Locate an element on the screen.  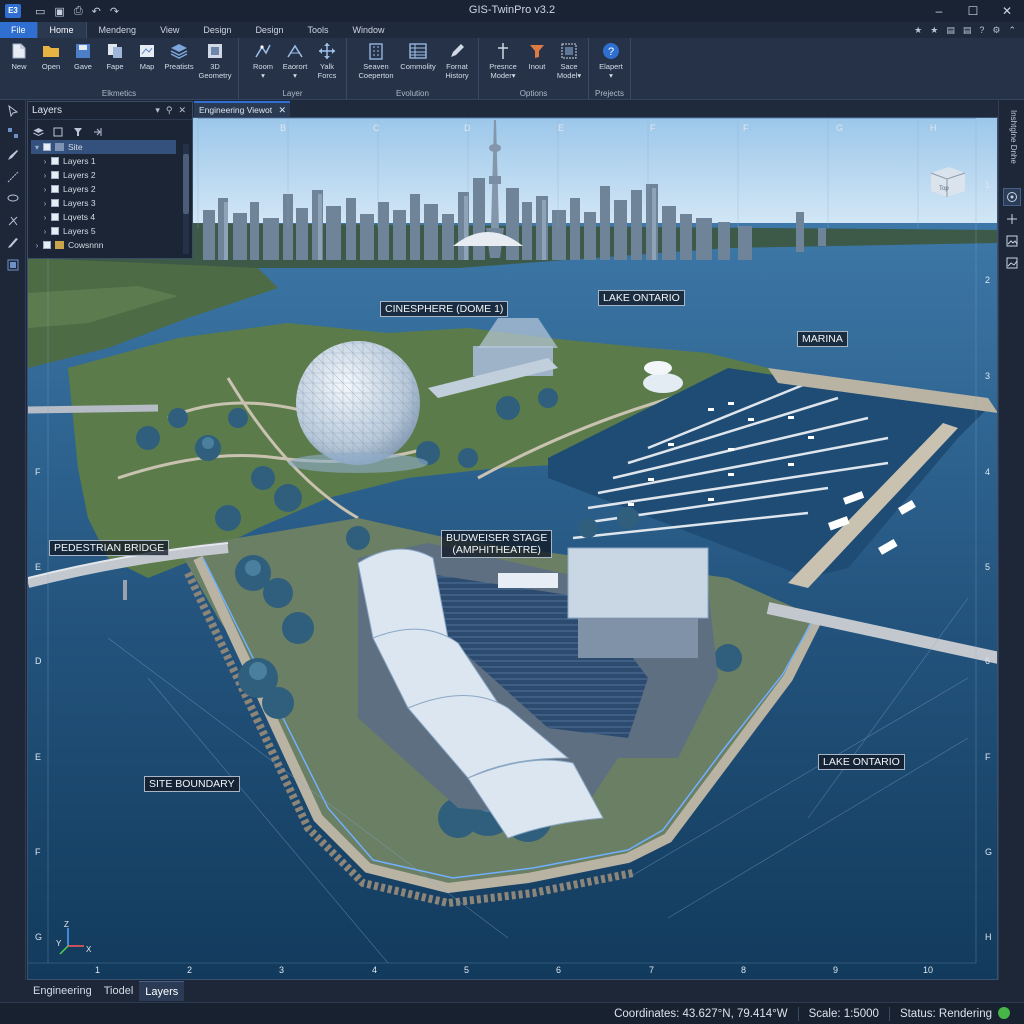
undo-icon: ↶ is located at coordinates (96, 11).